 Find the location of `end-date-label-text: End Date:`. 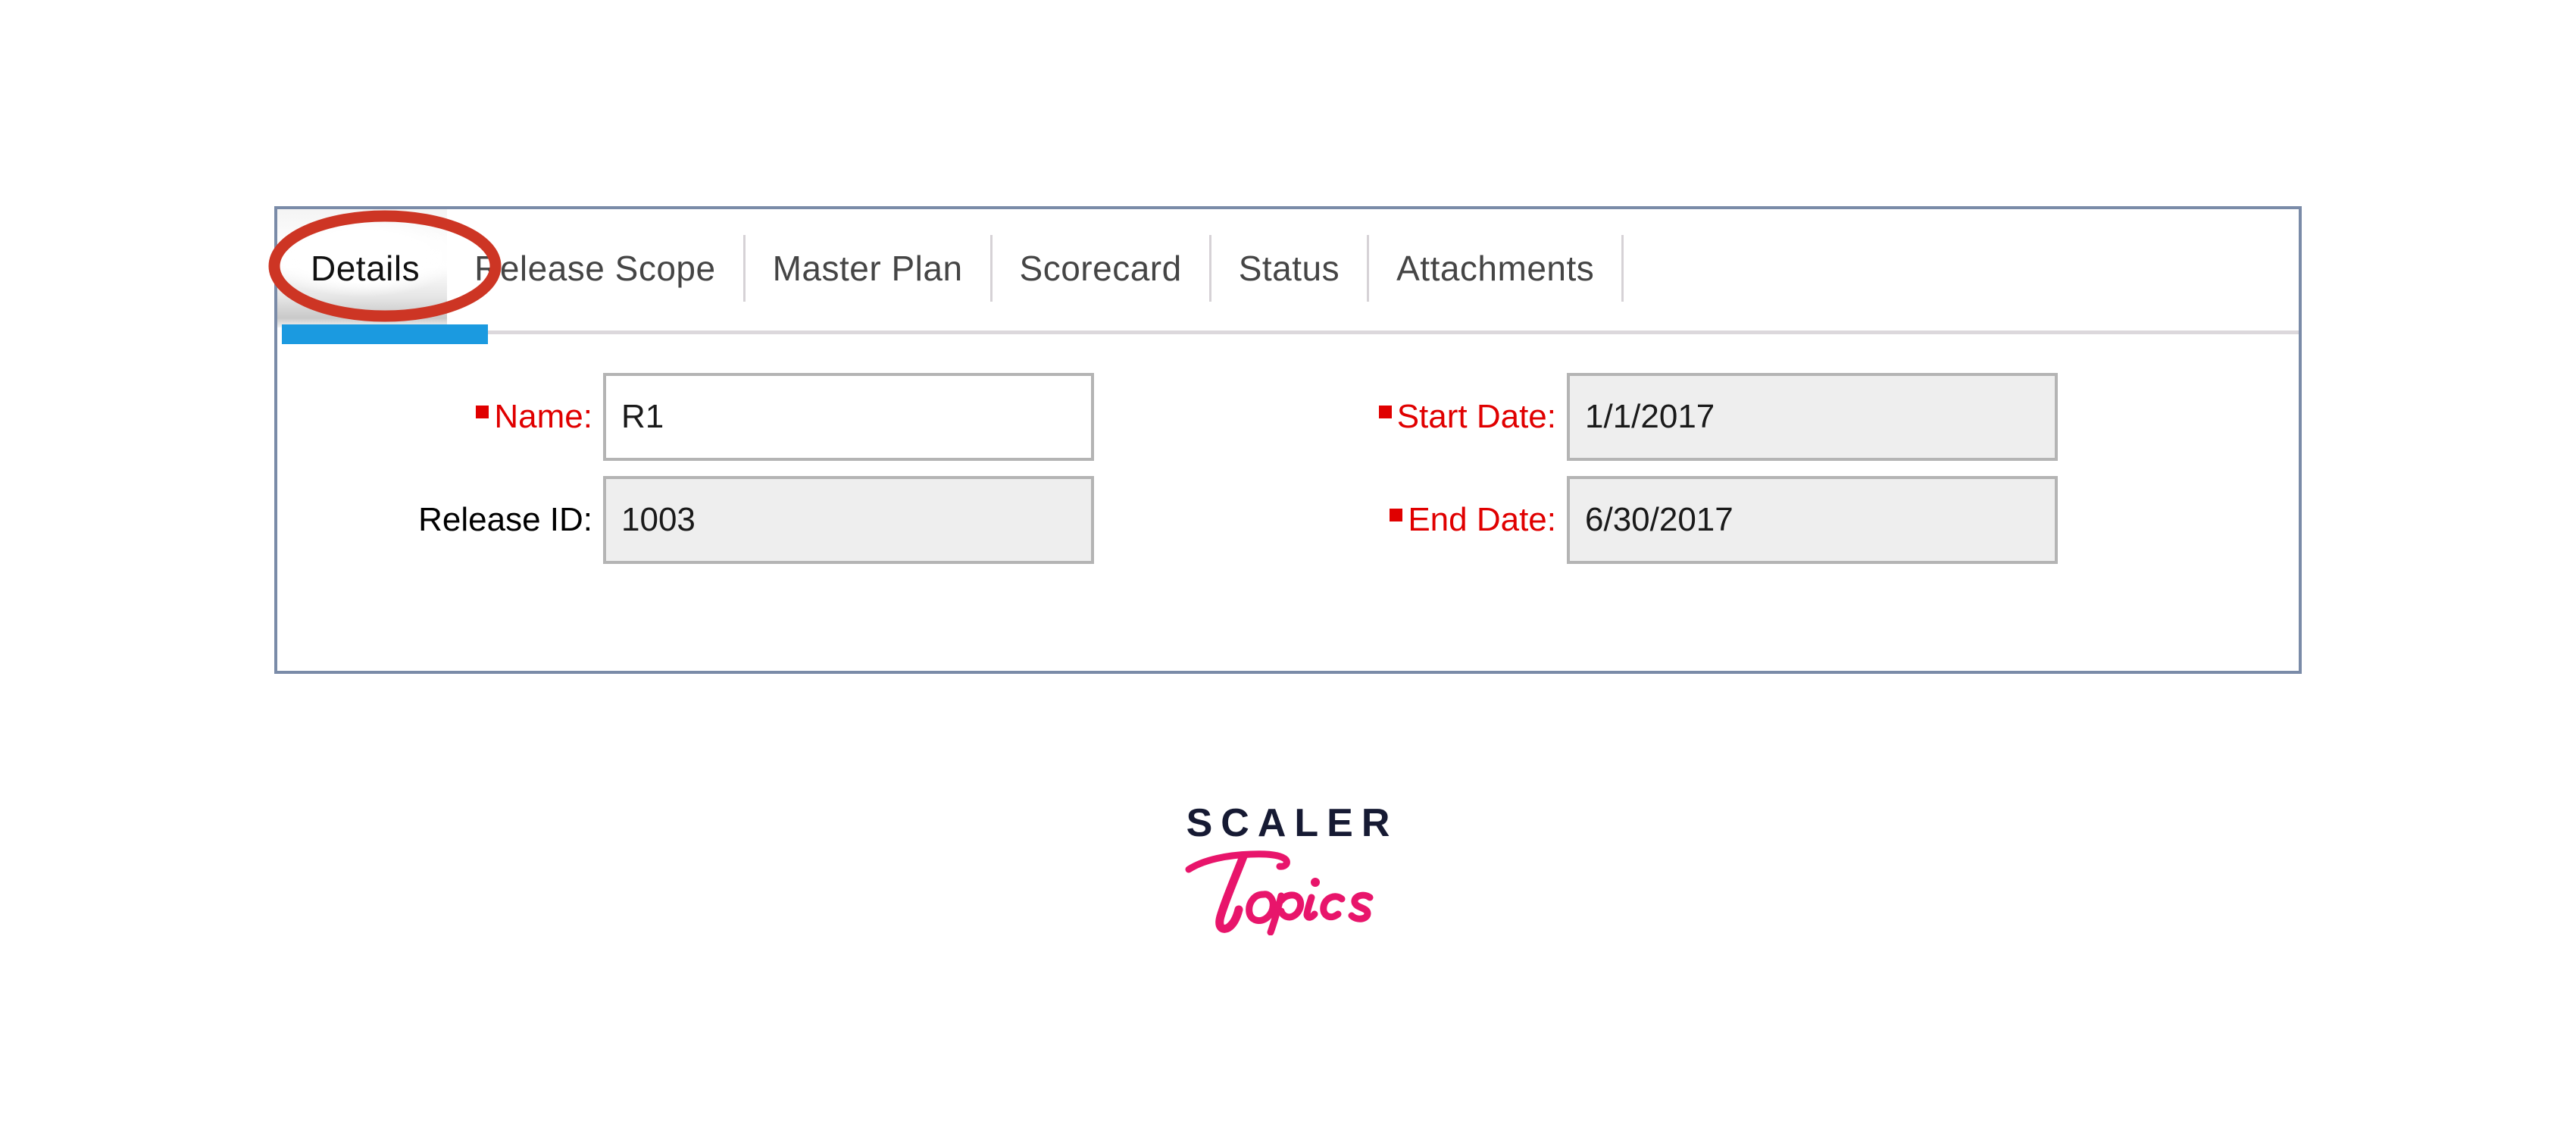

end-date-label-text: End Date: is located at coordinates (1482, 520).